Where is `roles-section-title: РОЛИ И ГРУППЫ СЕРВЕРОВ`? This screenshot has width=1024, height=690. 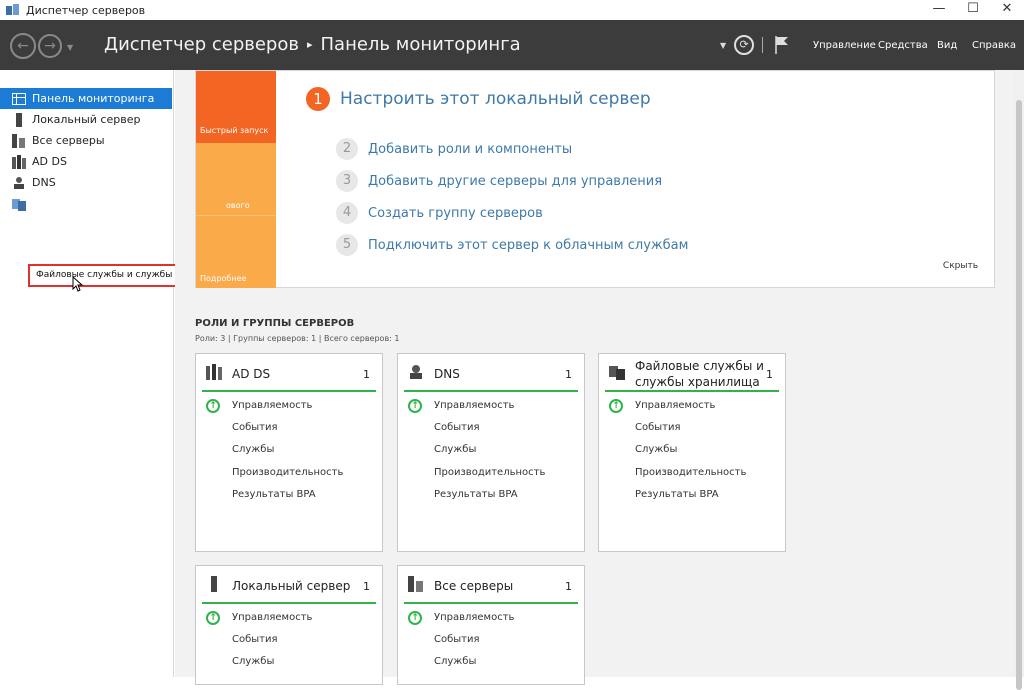
roles-section-title: РОЛИ И ГРУППЫ СЕРВЕРОВ is located at coordinates (275, 323).